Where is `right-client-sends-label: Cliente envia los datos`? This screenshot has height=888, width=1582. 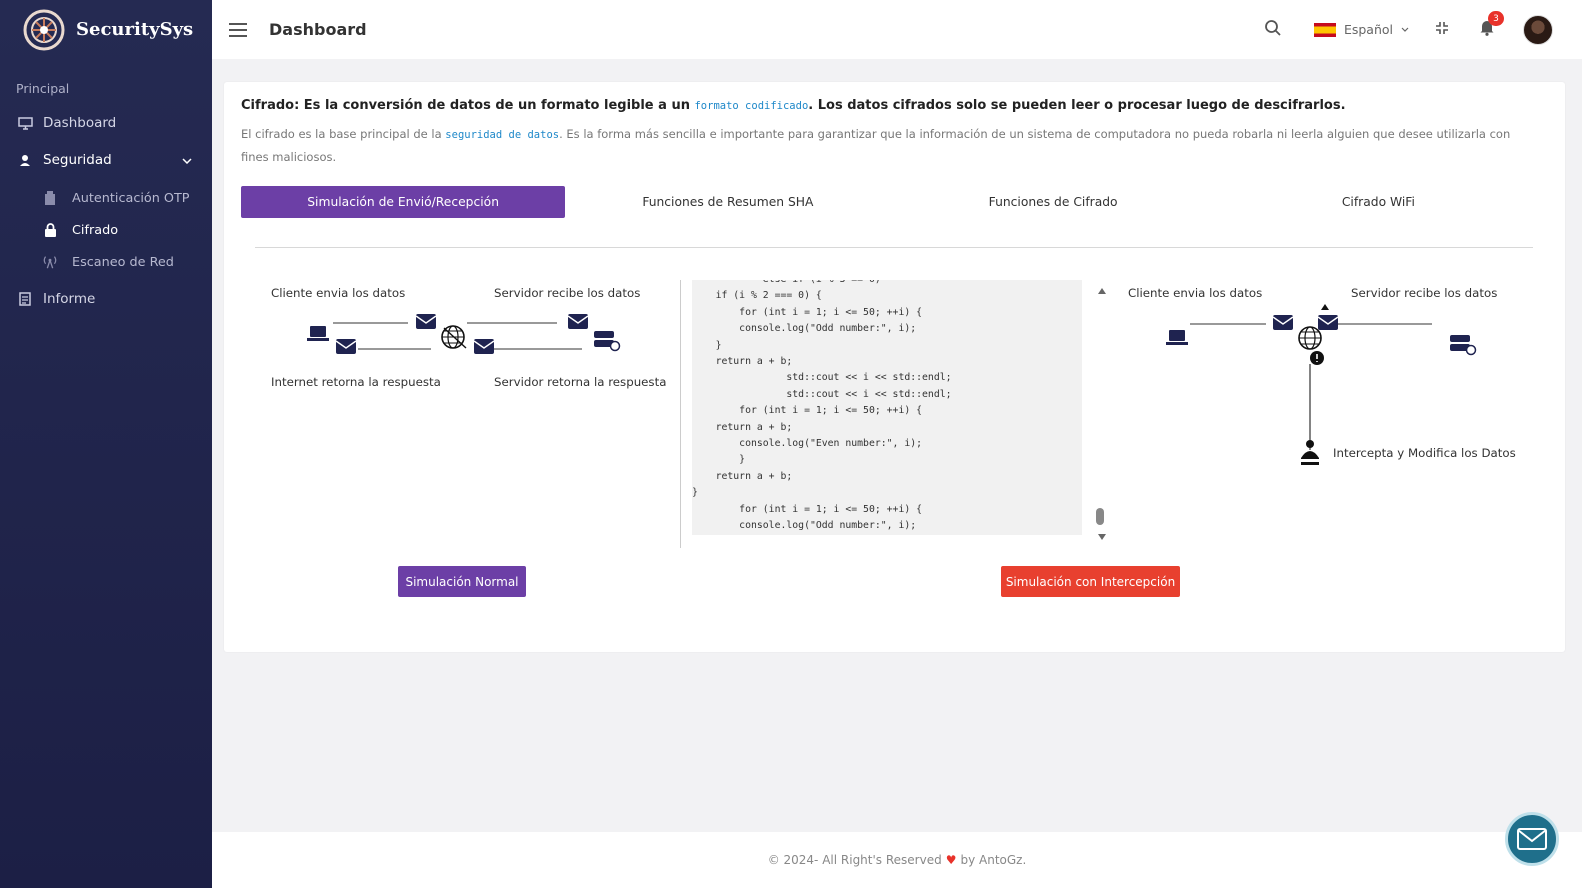
right-client-sends-label: Cliente envia los datos is located at coordinates (1195, 293).